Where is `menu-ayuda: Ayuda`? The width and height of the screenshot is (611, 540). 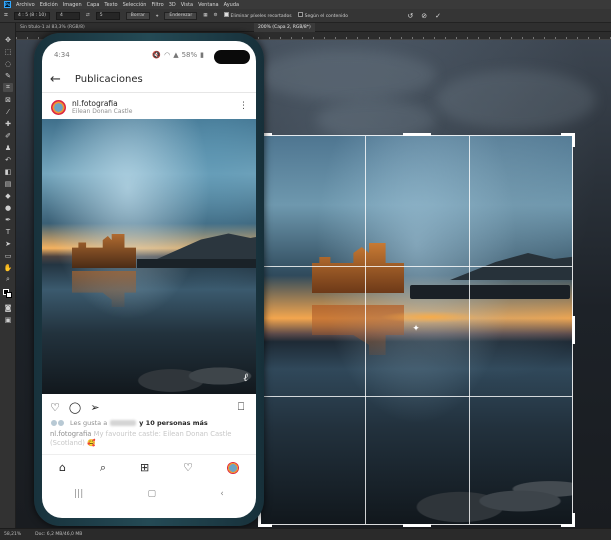
menu-ayuda: Ayuda is located at coordinates (231, 5).